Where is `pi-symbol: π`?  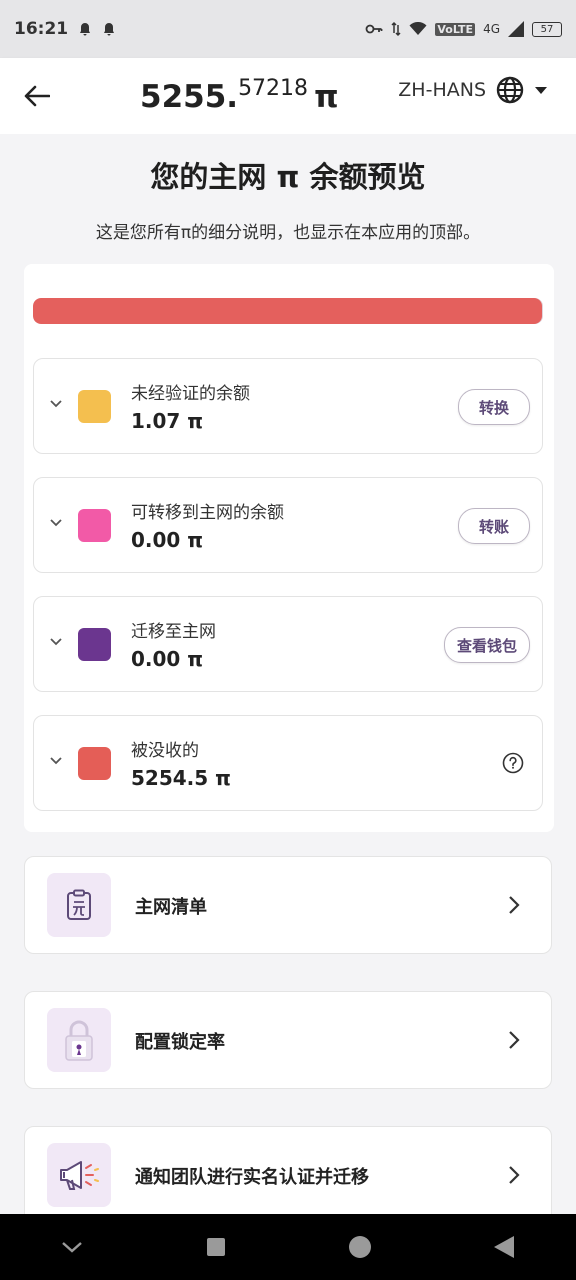
pi-symbol: π is located at coordinates (326, 97).